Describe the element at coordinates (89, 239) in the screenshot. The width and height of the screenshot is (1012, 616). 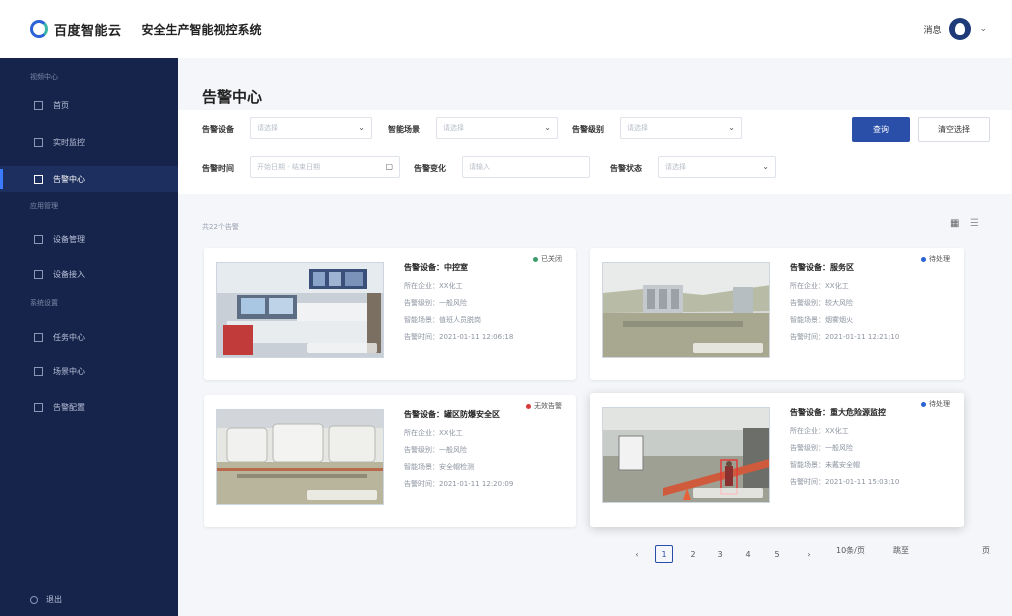
I see `sidebar-item-device-management: 设备管理` at that location.